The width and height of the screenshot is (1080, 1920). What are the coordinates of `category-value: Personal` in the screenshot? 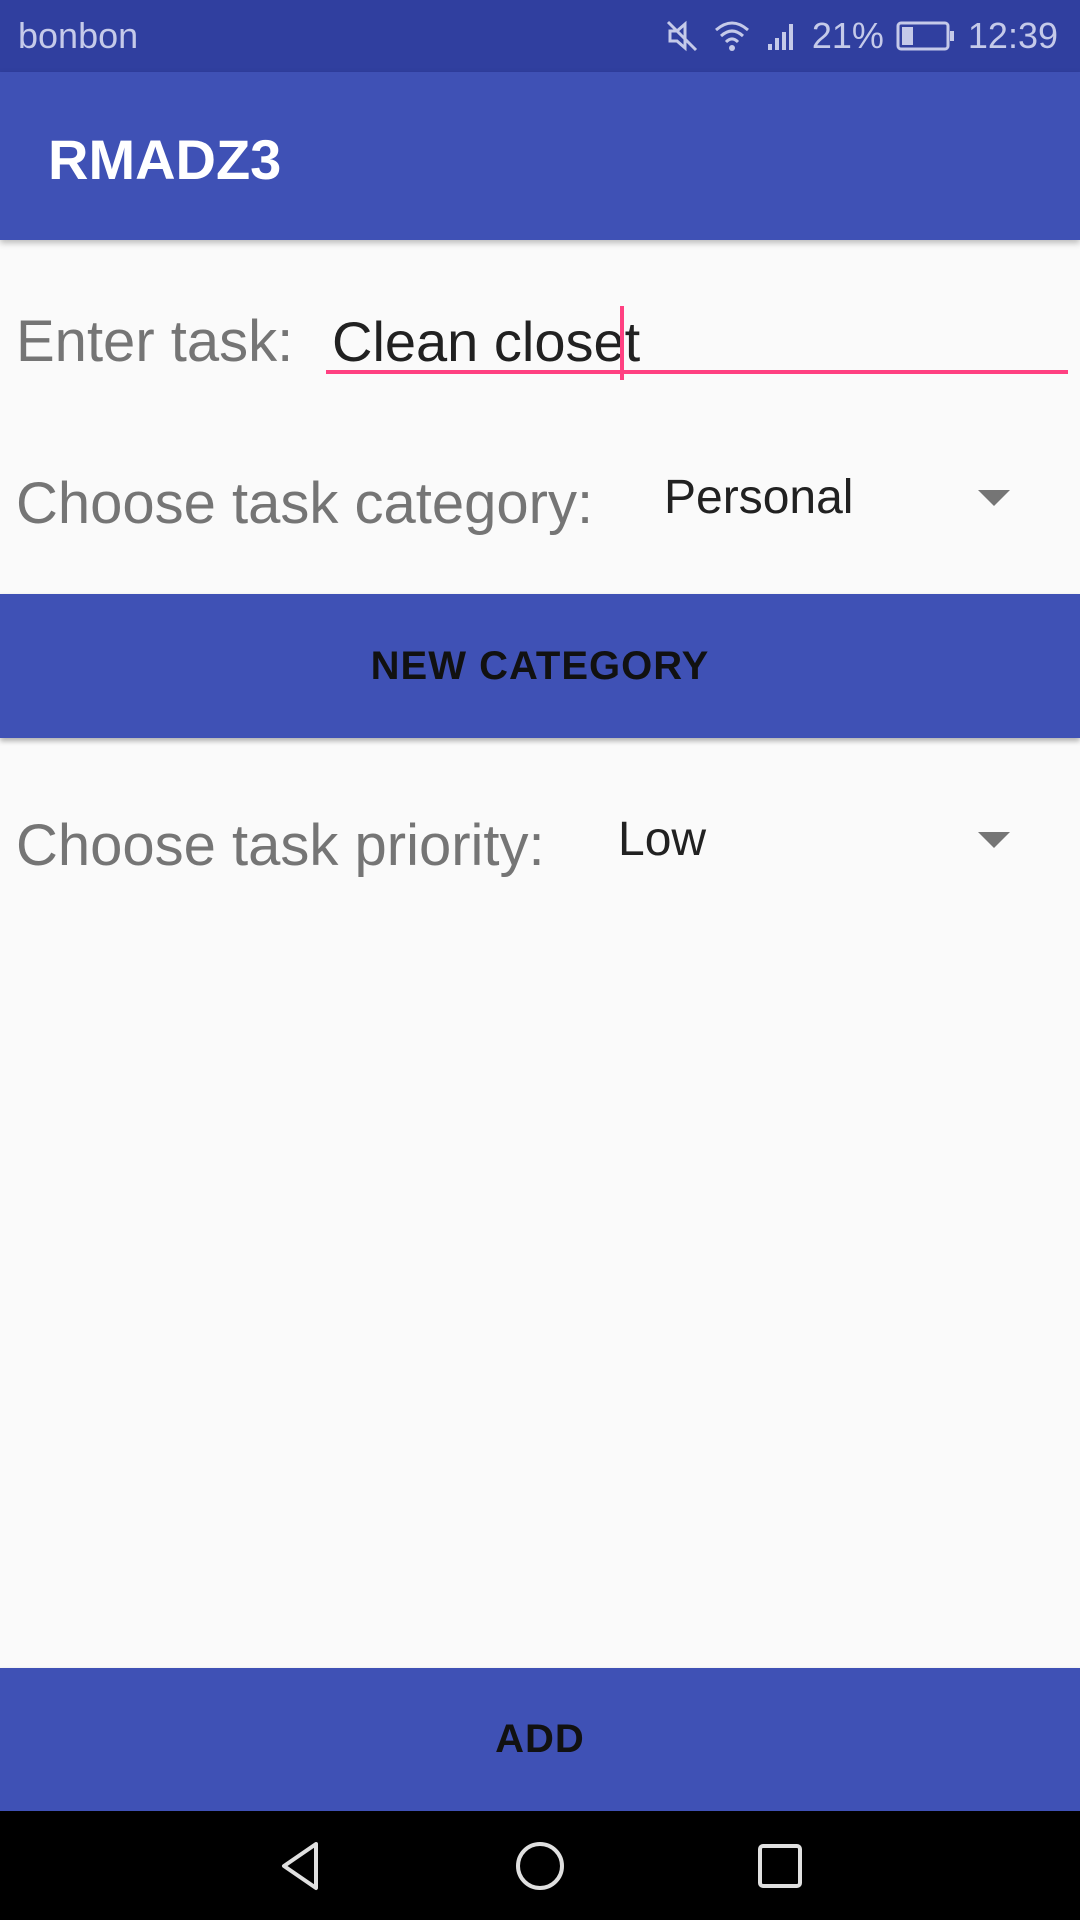 It's located at (759, 497).